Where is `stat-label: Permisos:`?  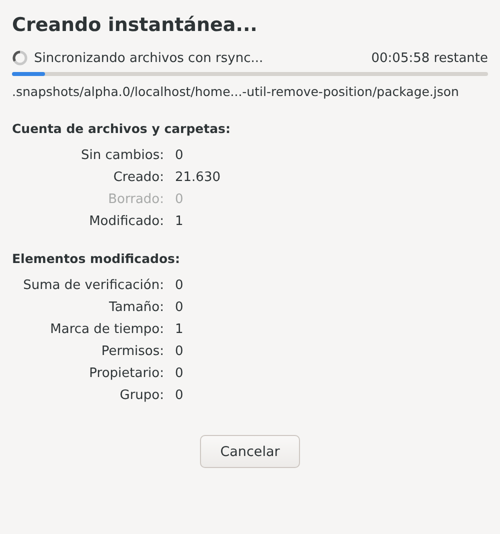
stat-label: Permisos: is located at coordinates (132, 351).